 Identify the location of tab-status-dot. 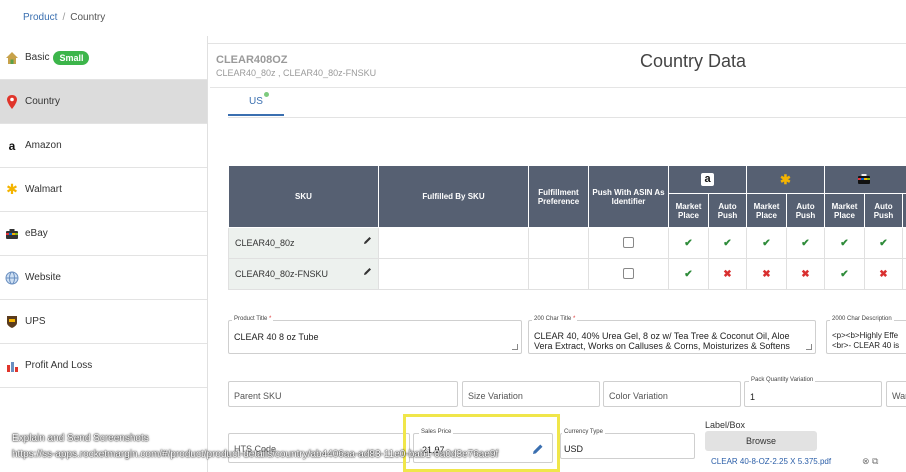
(266, 94).